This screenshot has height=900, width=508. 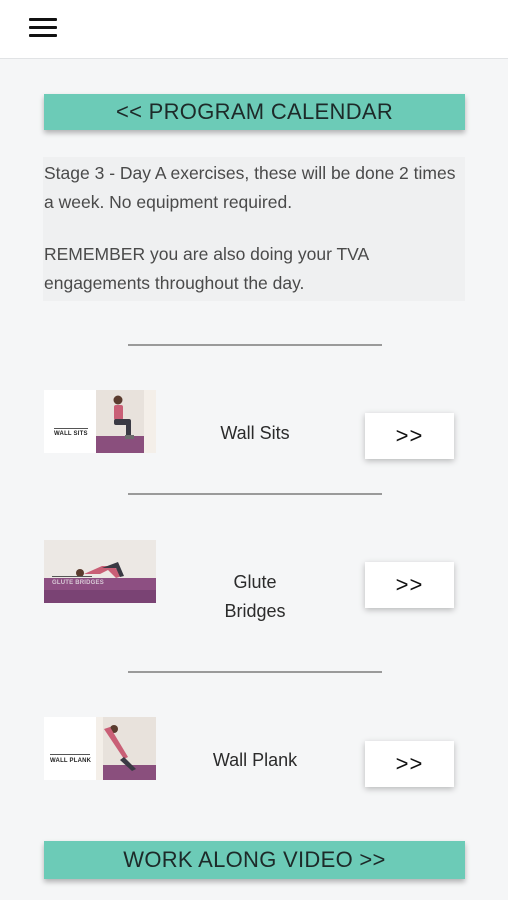 What do you see at coordinates (409, 436) in the screenshot?
I see `open-wall-sits-button: >>` at bounding box center [409, 436].